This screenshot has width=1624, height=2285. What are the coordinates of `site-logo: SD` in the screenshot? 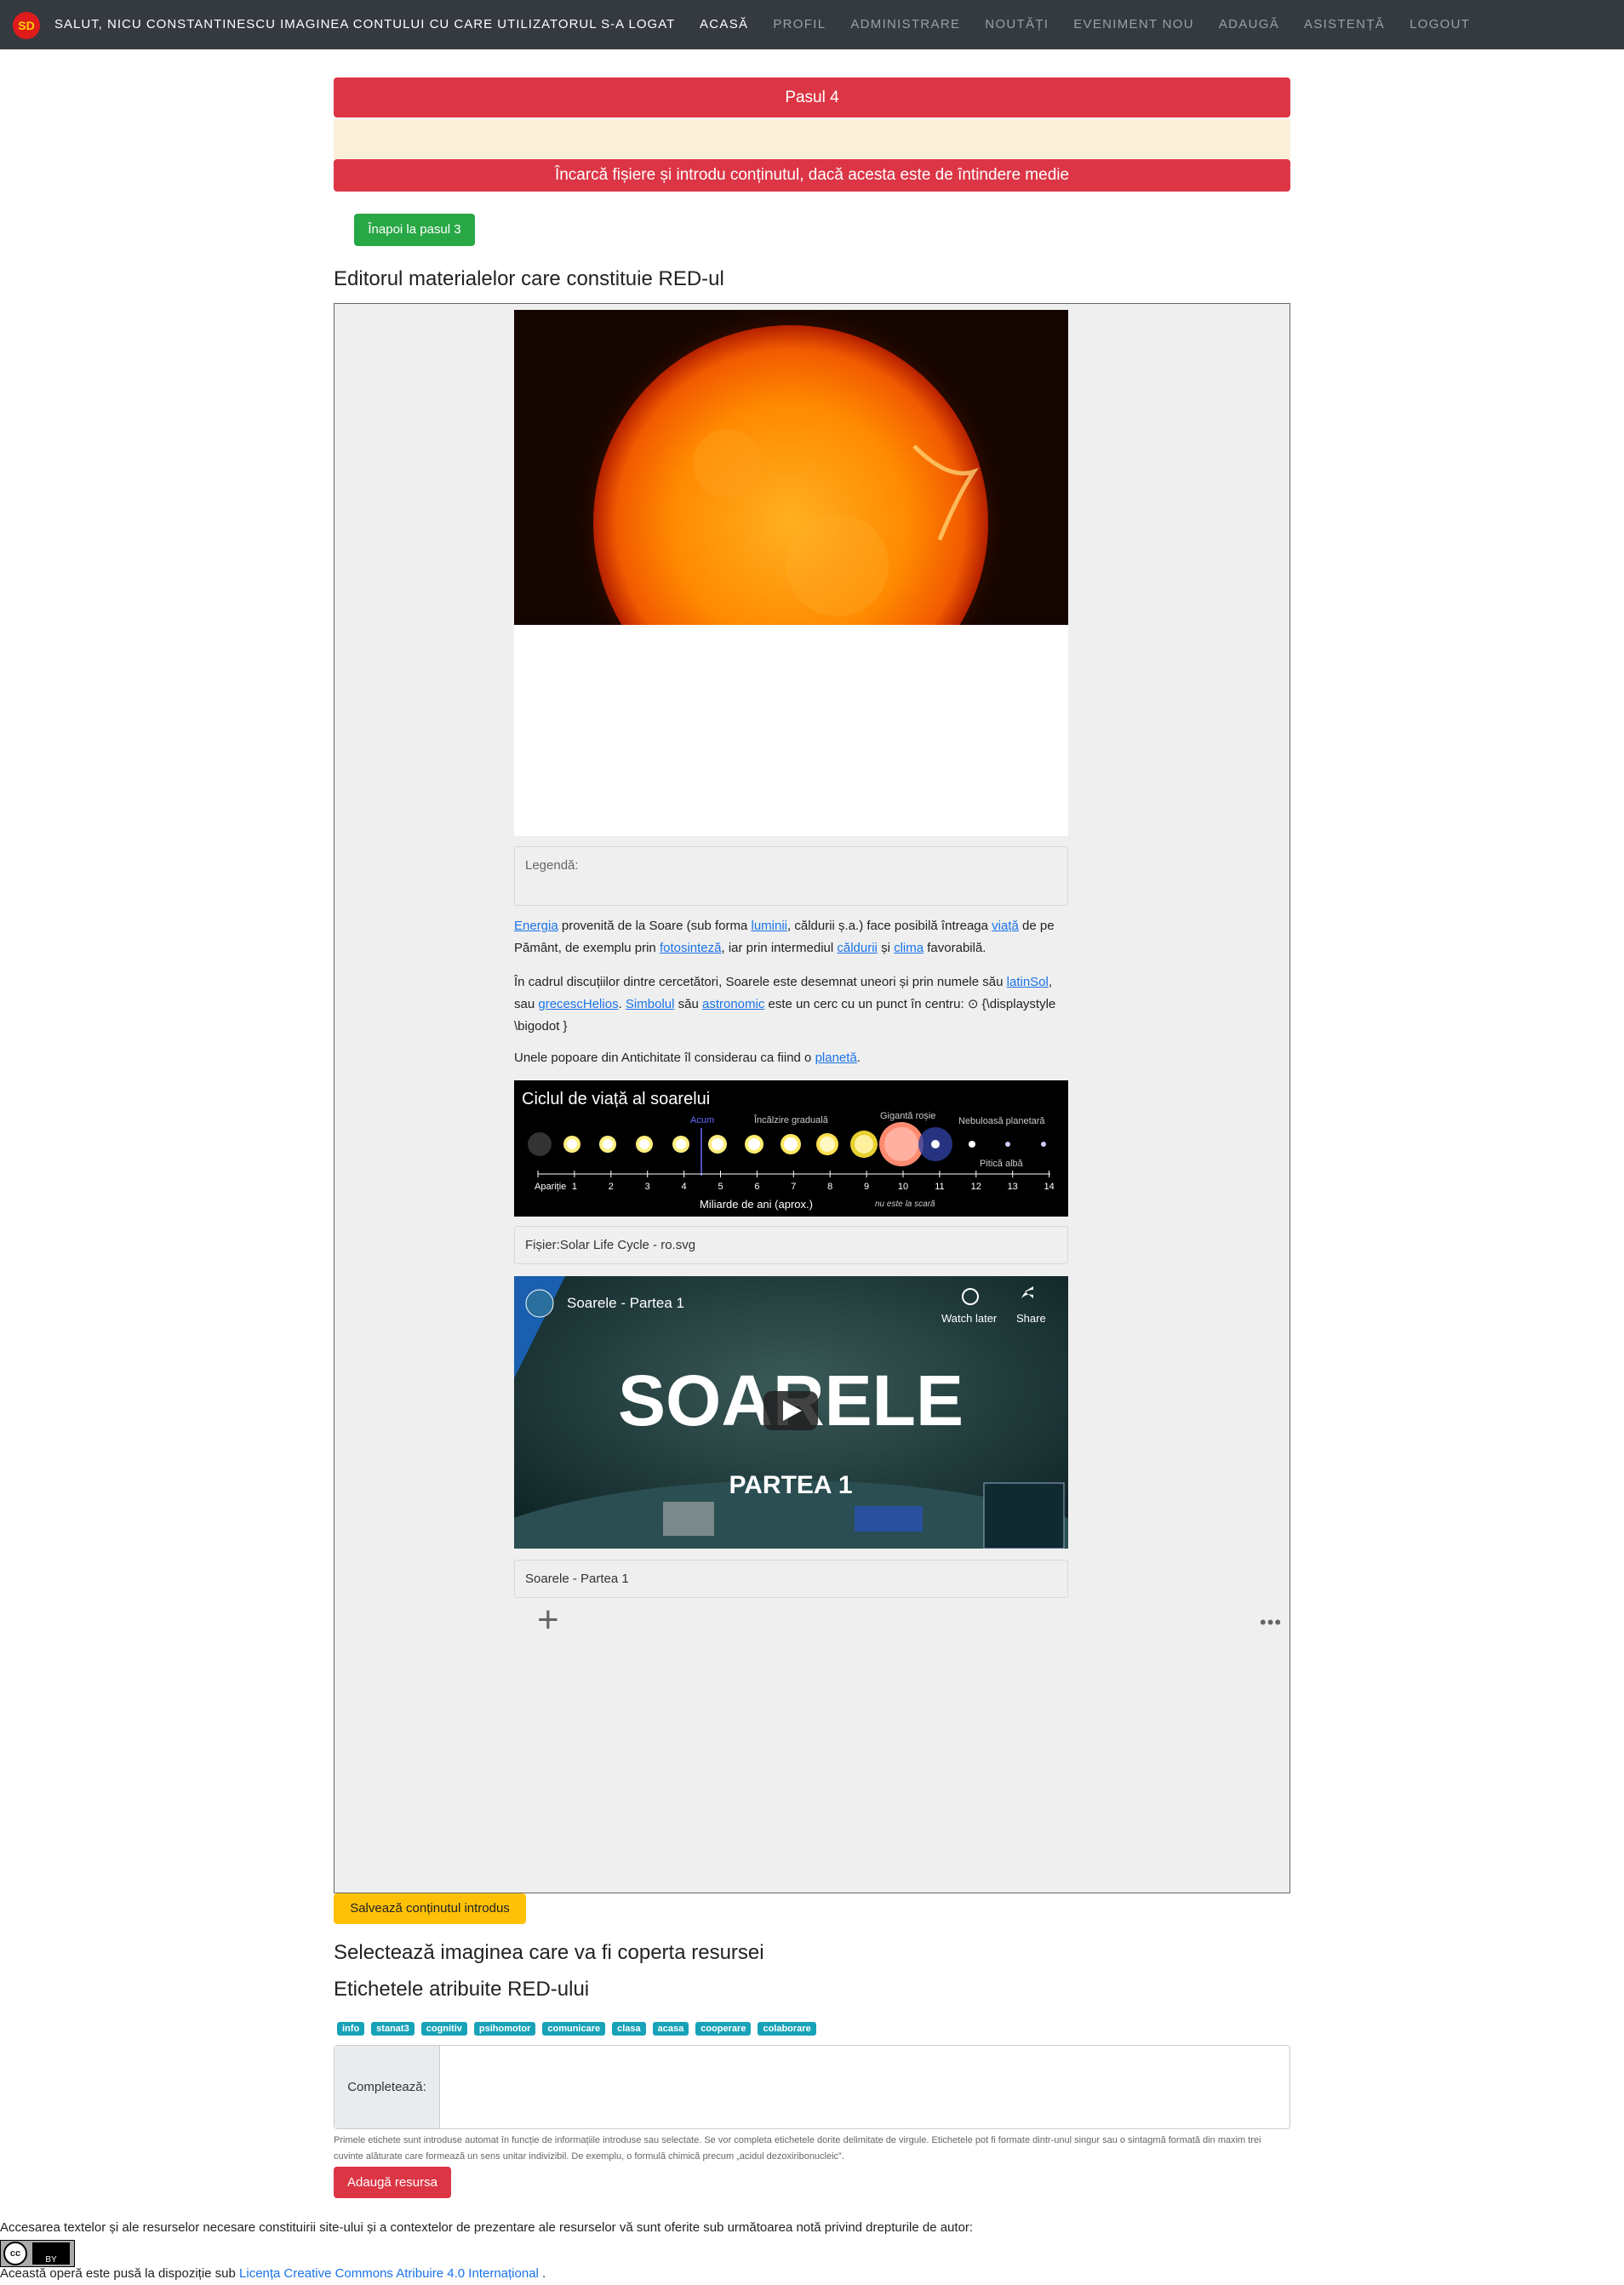 It's located at (26, 25).